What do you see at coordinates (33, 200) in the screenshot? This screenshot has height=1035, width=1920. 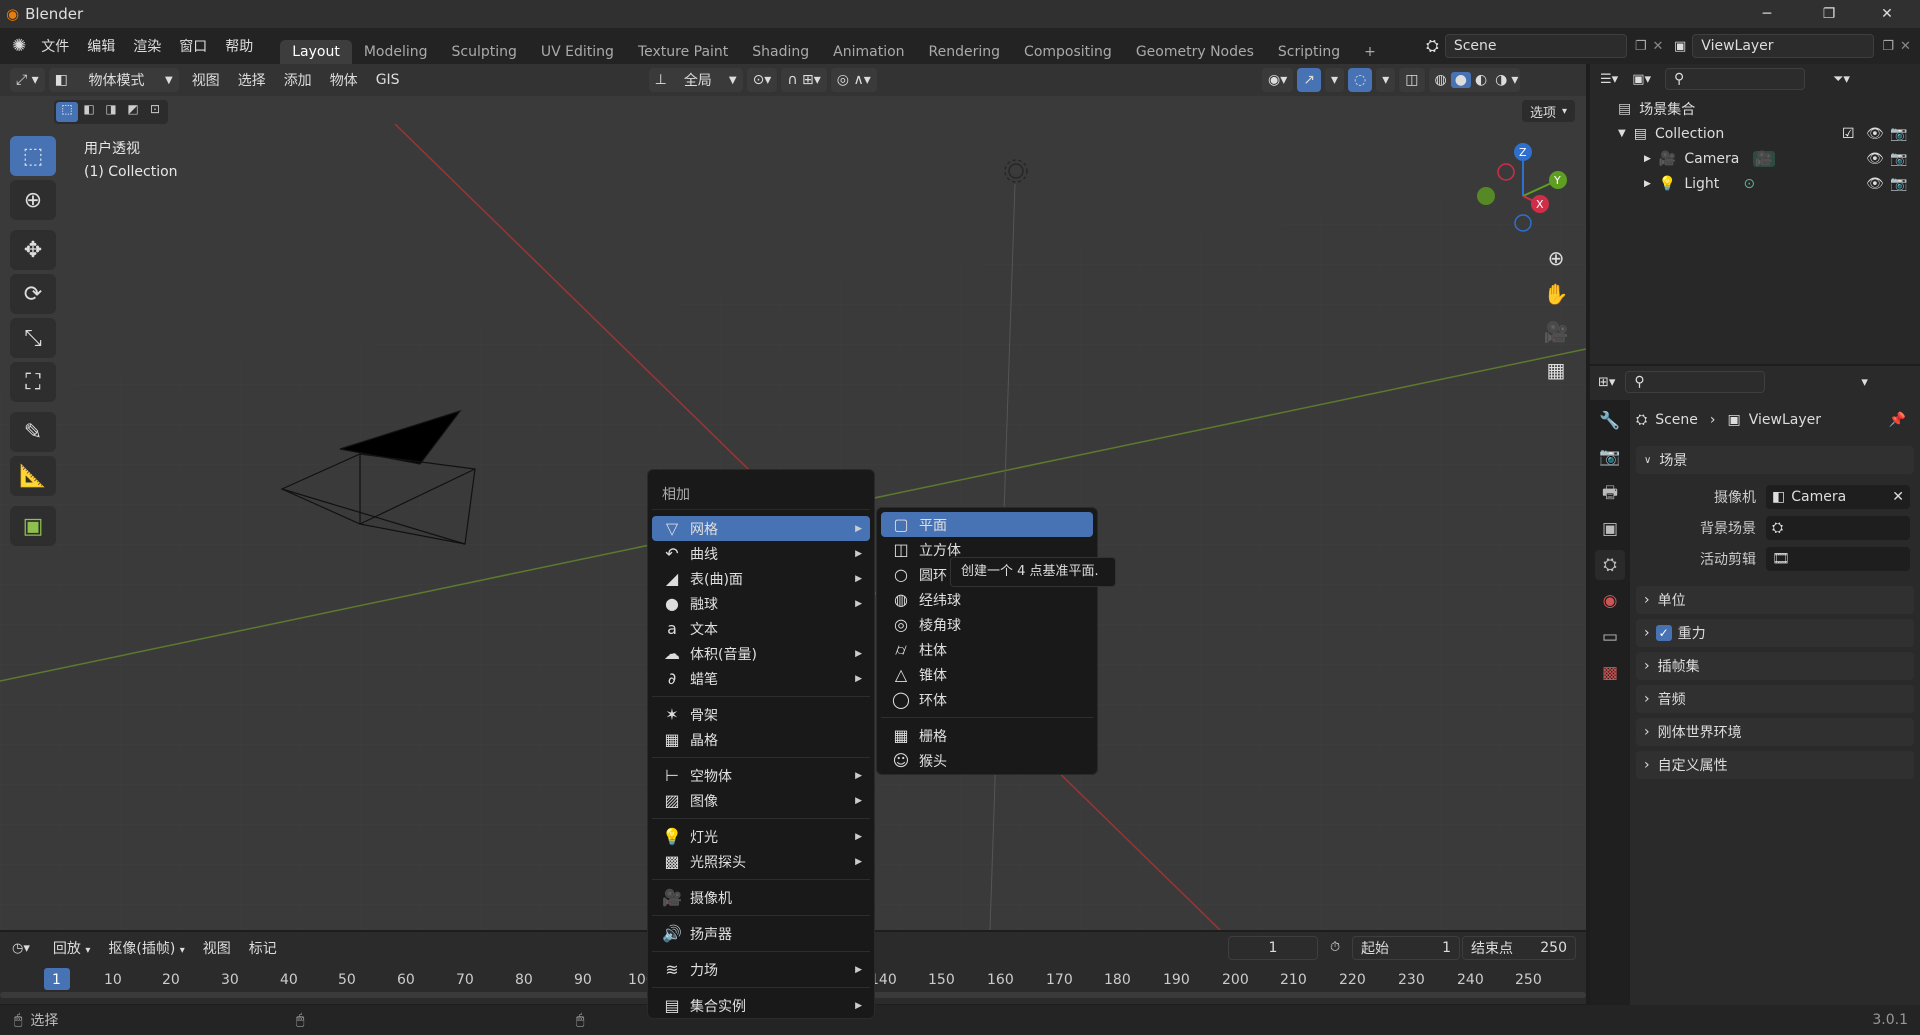 I see `cursor-tool: ⊕` at bounding box center [33, 200].